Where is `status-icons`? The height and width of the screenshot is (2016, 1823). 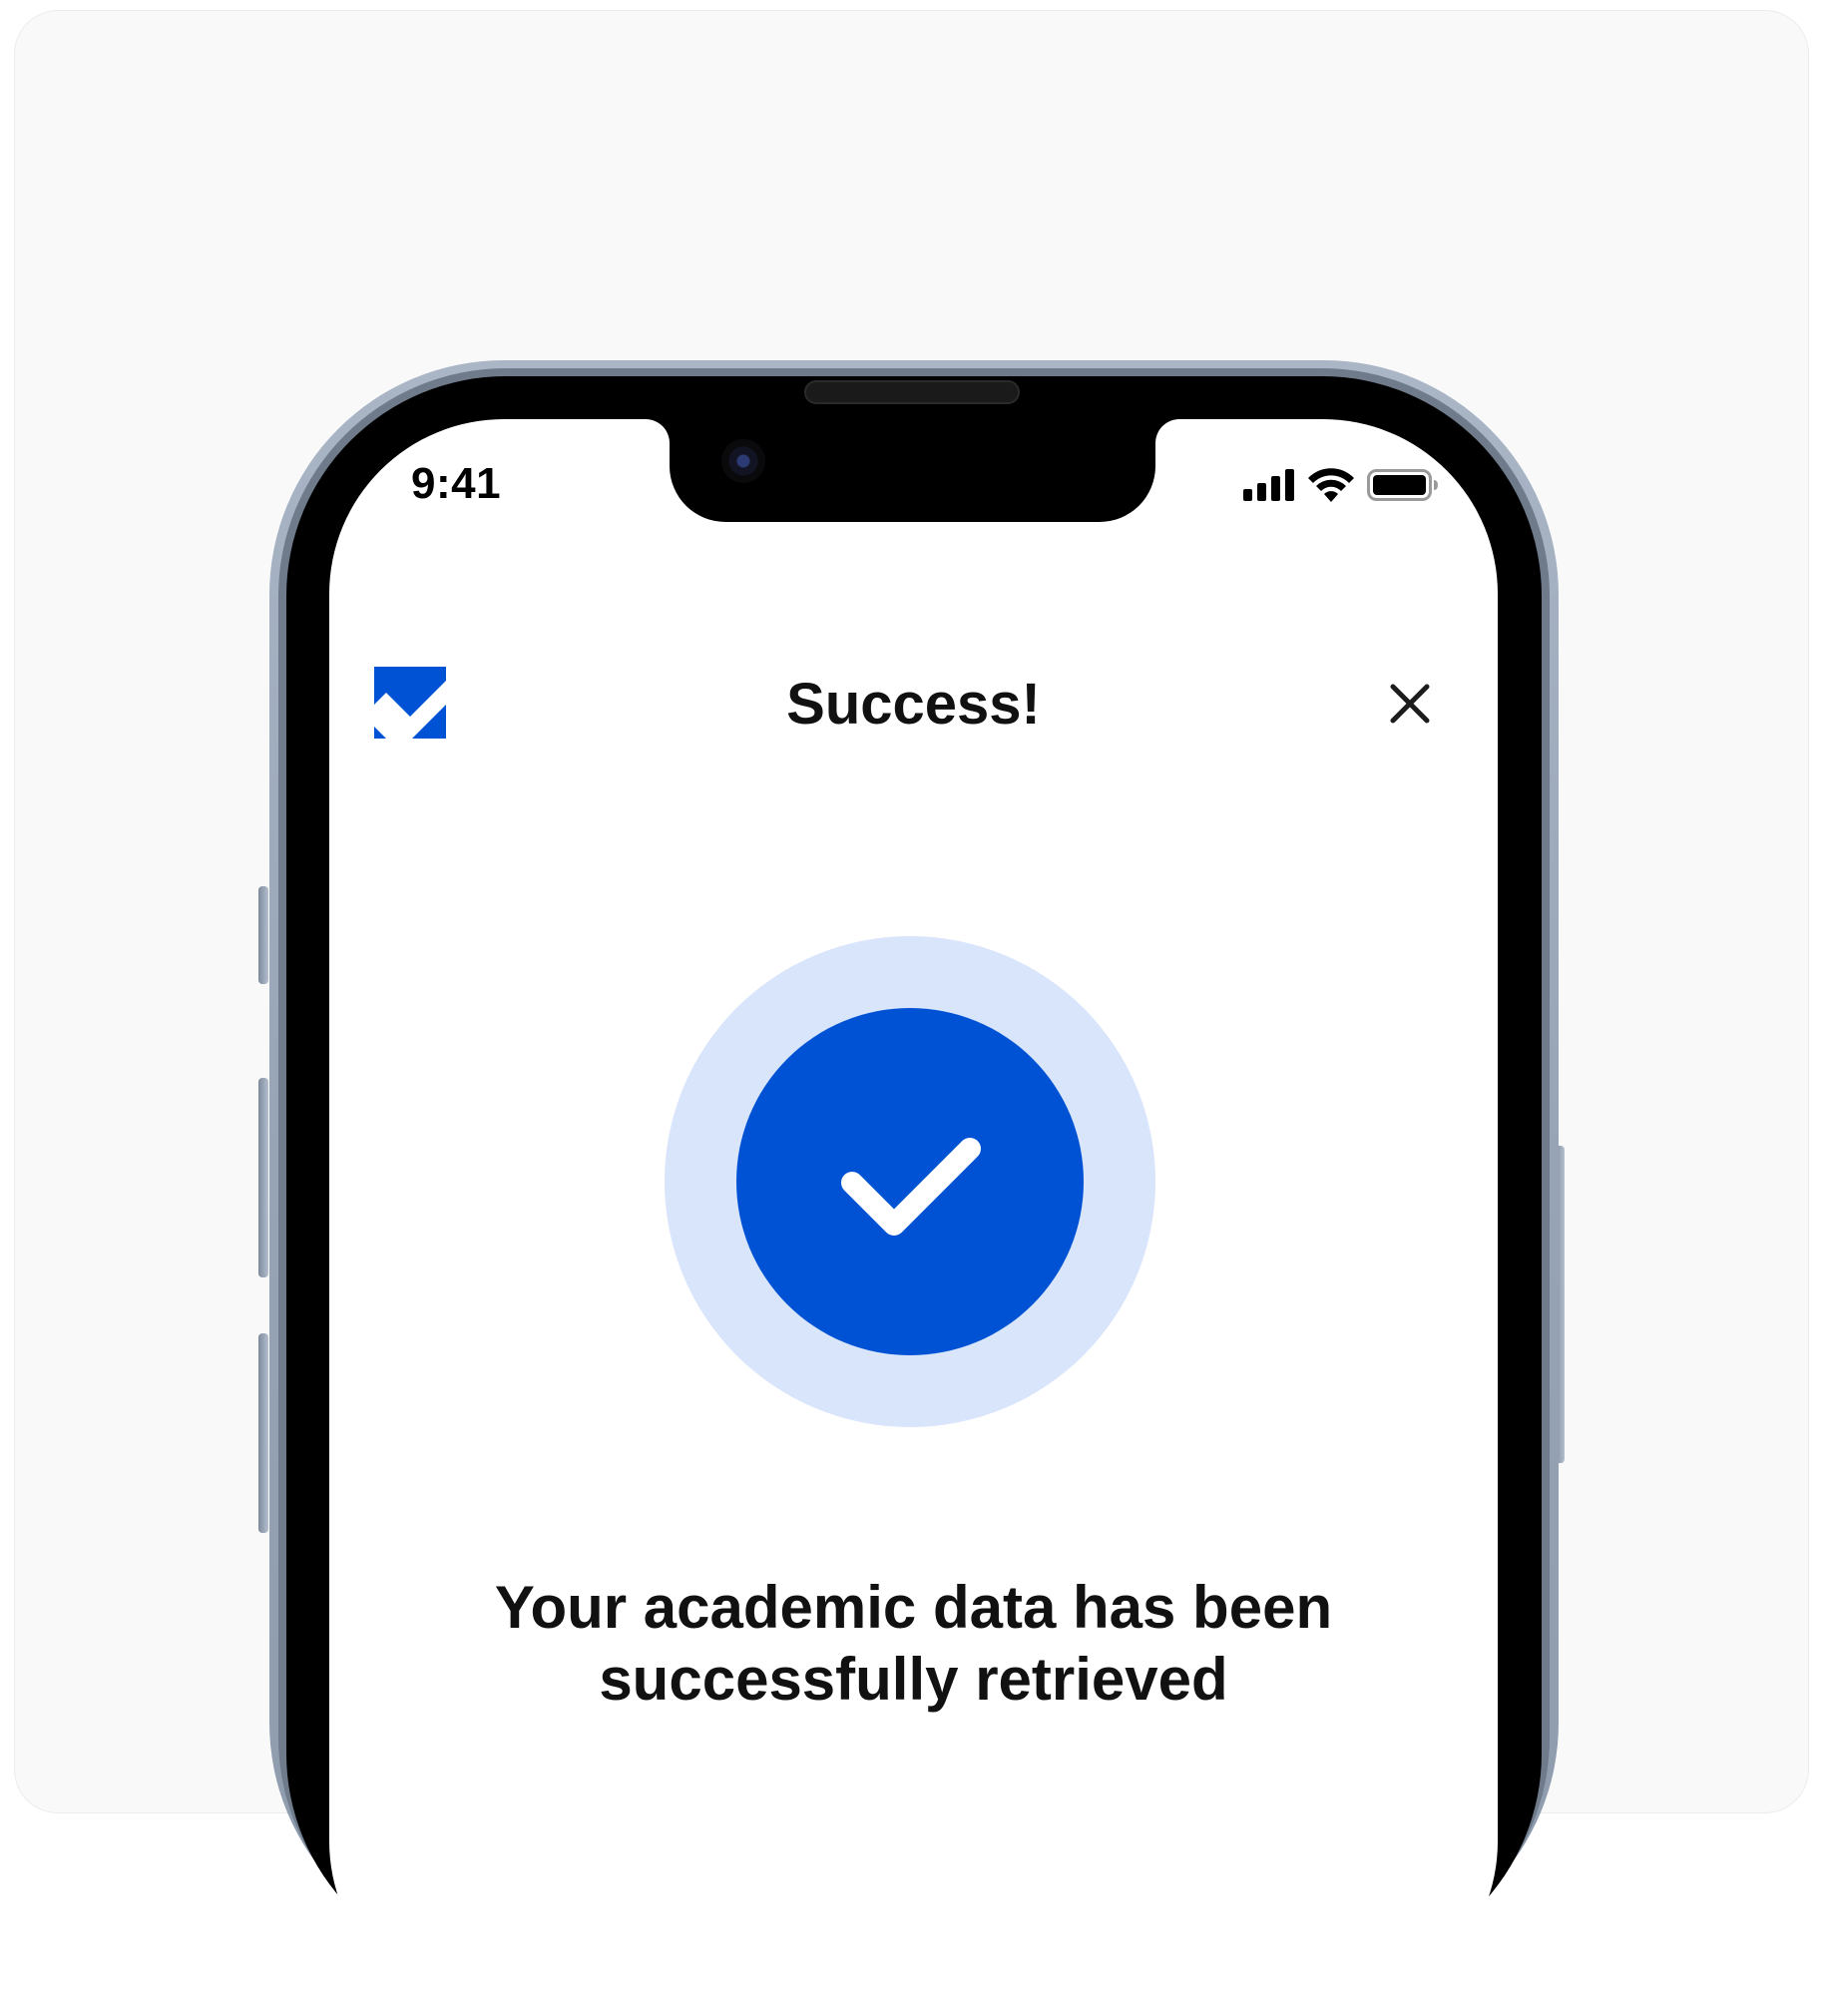 status-icons is located at coordinates (1341, 485).